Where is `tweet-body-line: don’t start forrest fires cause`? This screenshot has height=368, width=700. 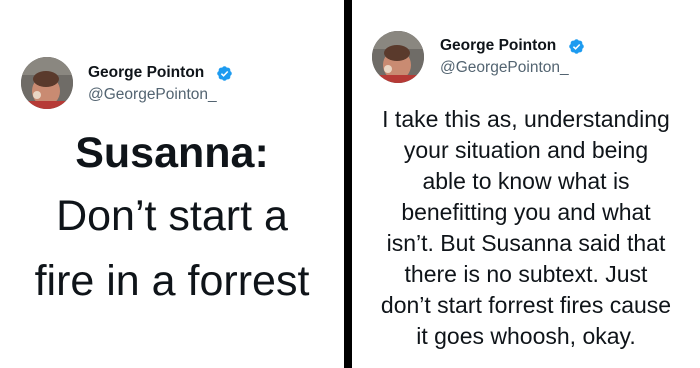 tweet-body-line: don’t start forrest fires cause is located at coordinates (526, 305).